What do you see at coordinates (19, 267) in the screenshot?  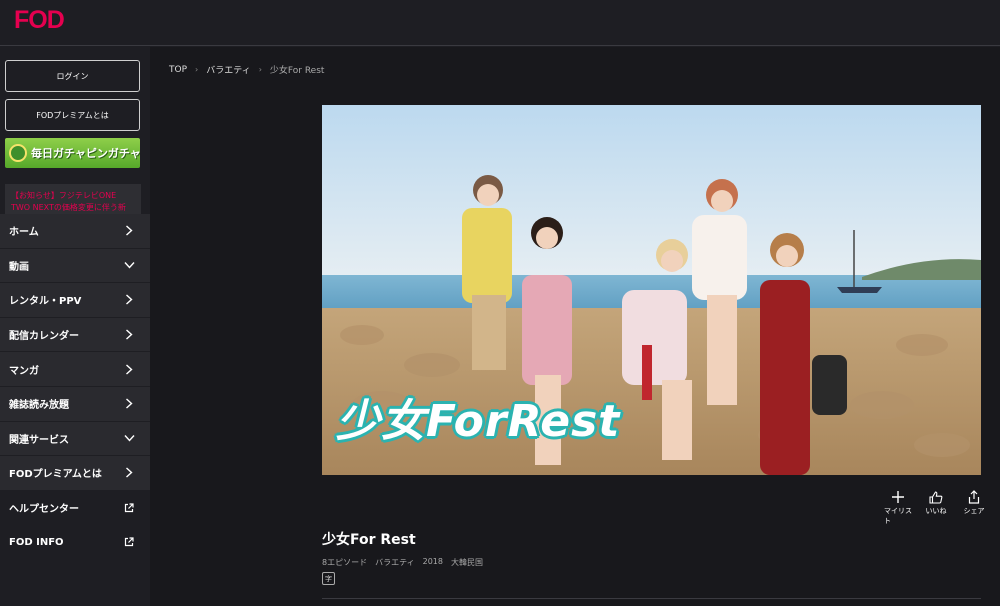 I see `nav-item-label: 動画` at bounding box center [19, 267].